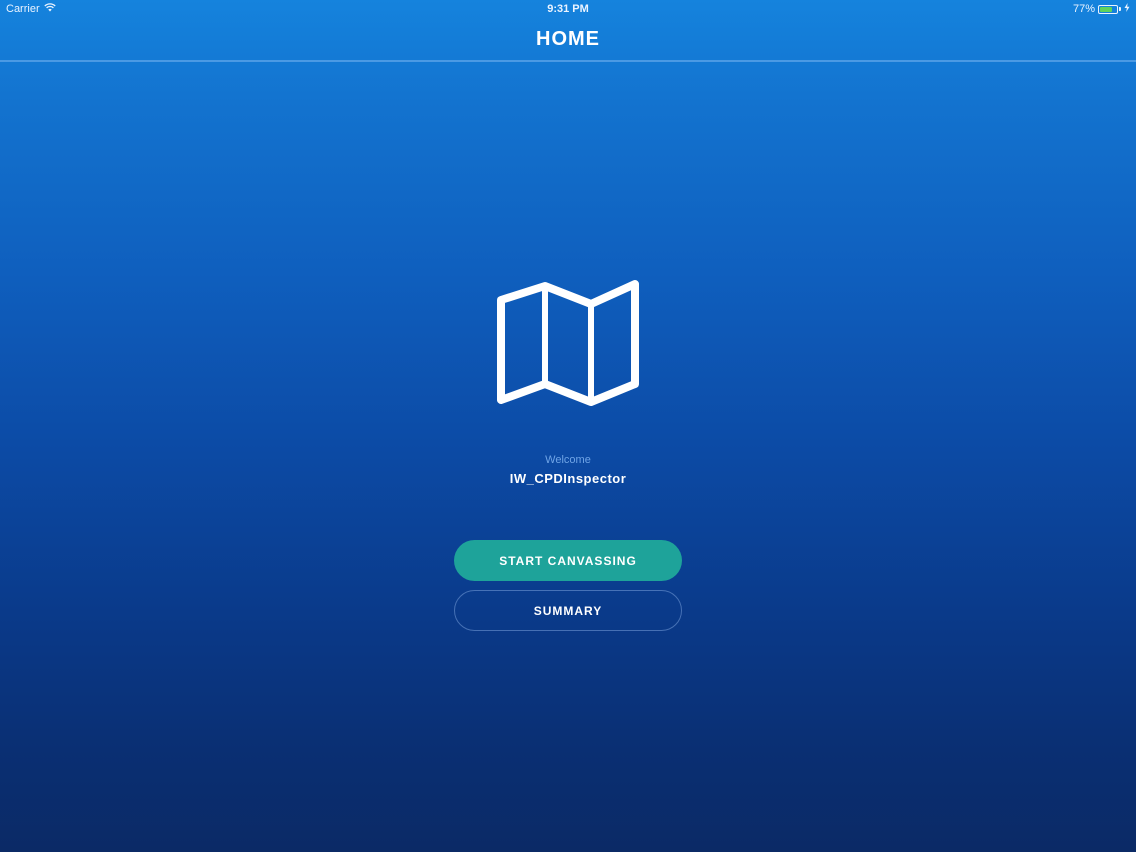 The height and width of the screenshot is (852, 1136). I want to click on charging-icon, so click(1127, 9).